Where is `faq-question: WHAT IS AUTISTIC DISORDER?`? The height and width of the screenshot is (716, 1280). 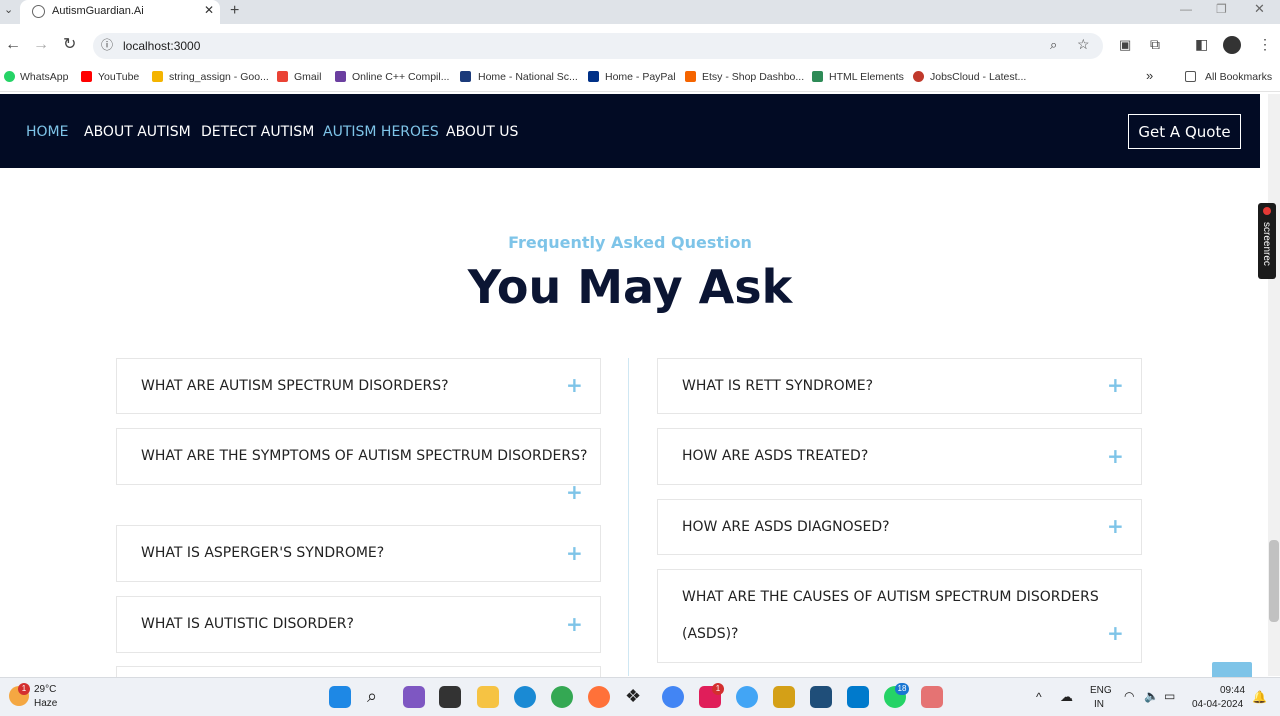 faq-question: WHAT IS AUTISTIC DISORDER? is located at coordinates (247, 624).